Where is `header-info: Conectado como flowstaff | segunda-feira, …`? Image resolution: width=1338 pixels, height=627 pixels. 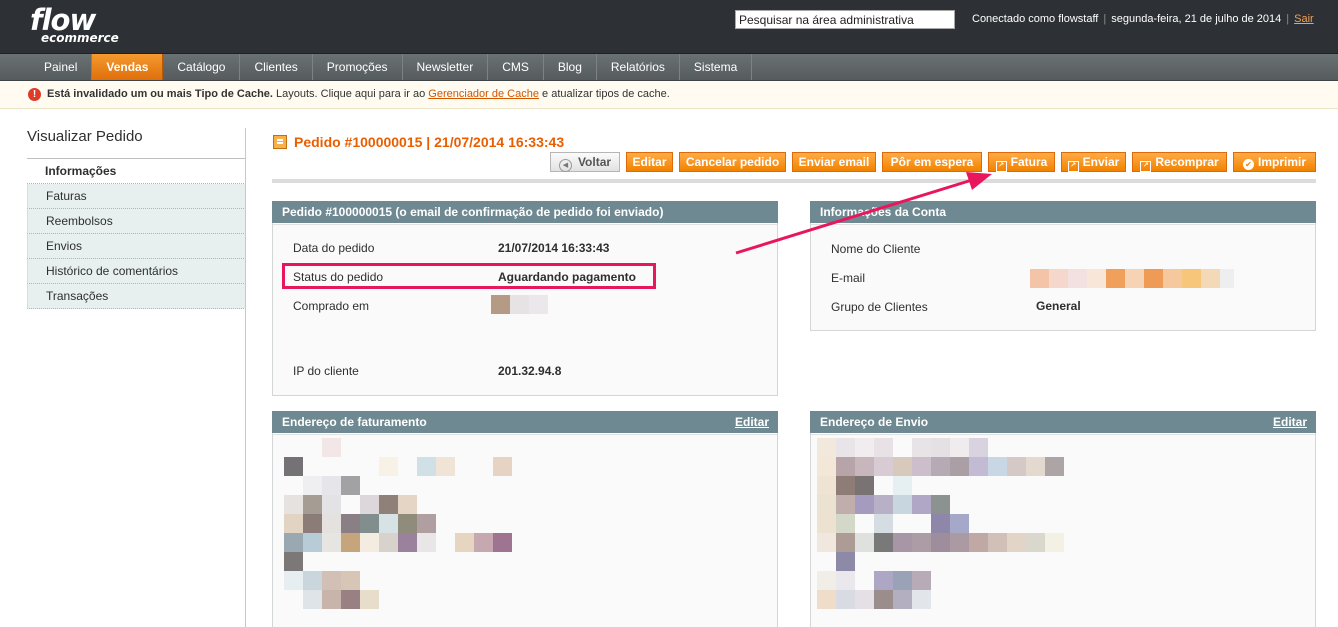
header-info: Conectado como flowstaff | segunda-feira, … is located at coordinates (1143, 19).